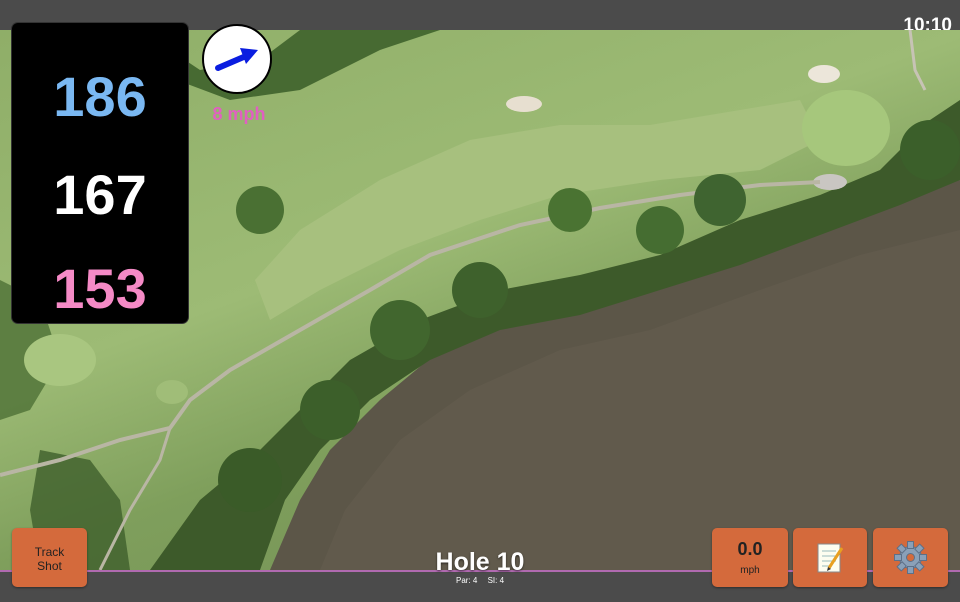  I want to click on track-shot-button: Track Shot, so click(49, 557).